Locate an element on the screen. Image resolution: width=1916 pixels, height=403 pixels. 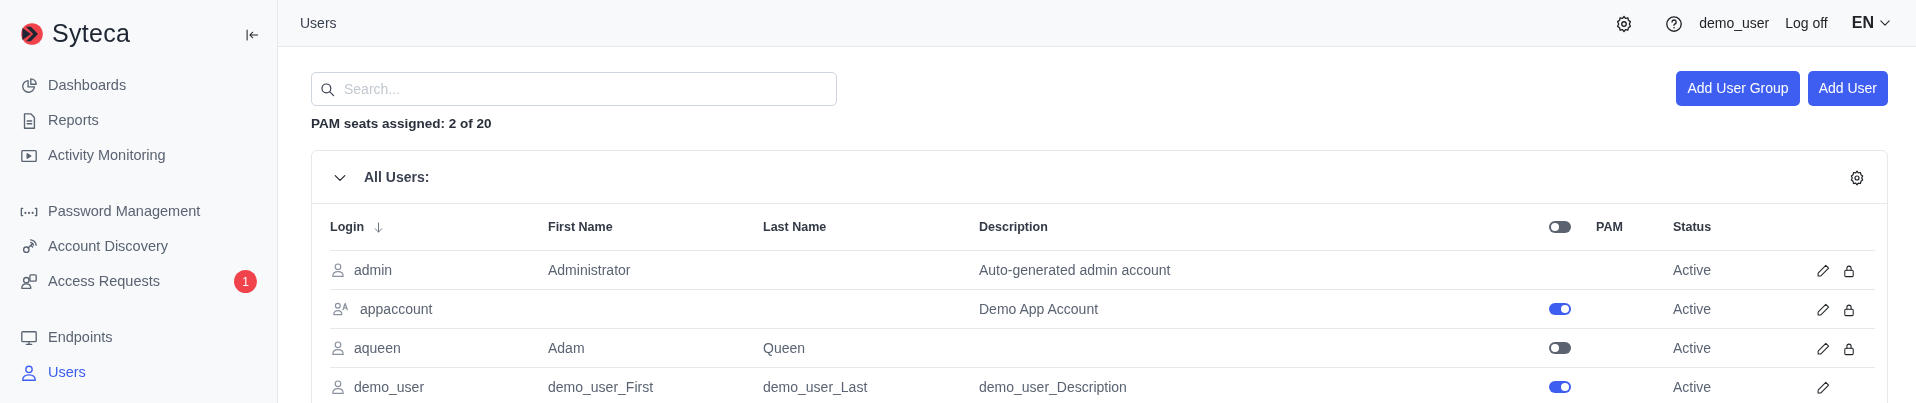
collapse-icon is located at coordinates (252, 34).